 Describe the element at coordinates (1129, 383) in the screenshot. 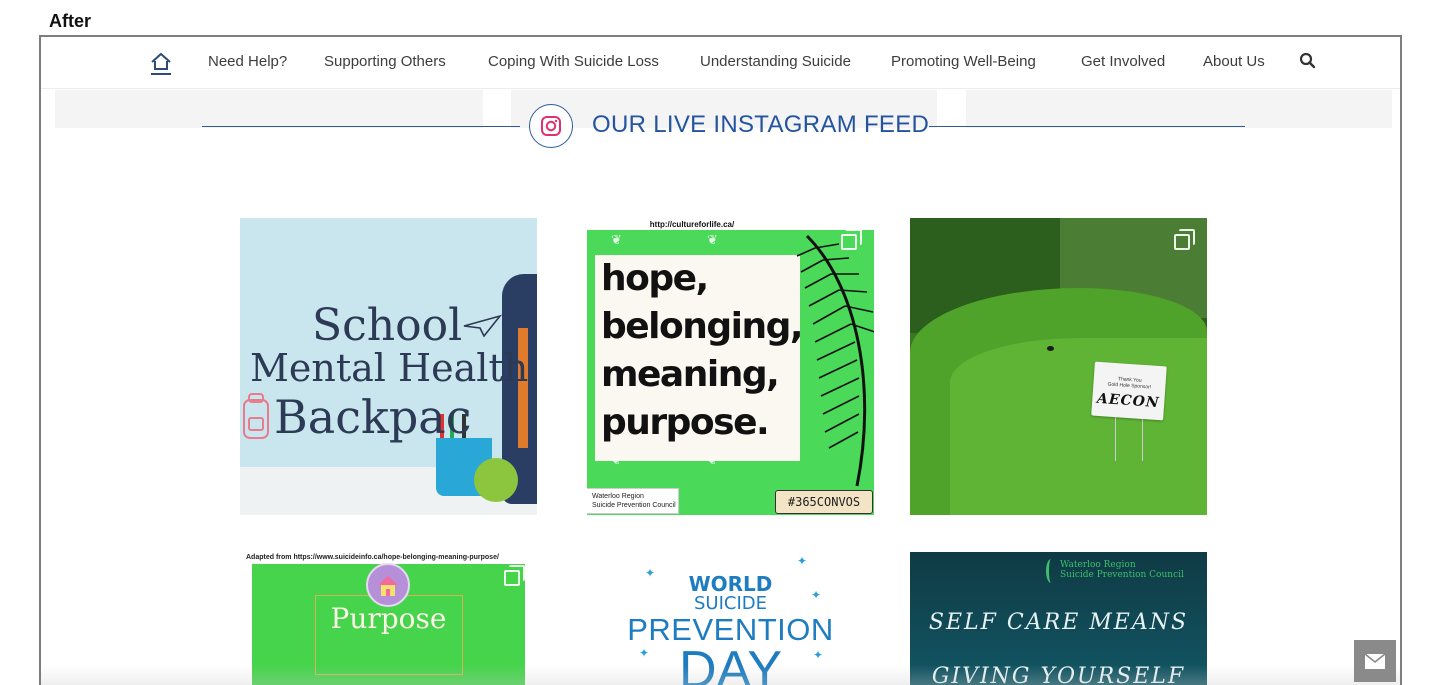

I see `sign-text: Thank You Gold Hole Sponsor!` at that location.